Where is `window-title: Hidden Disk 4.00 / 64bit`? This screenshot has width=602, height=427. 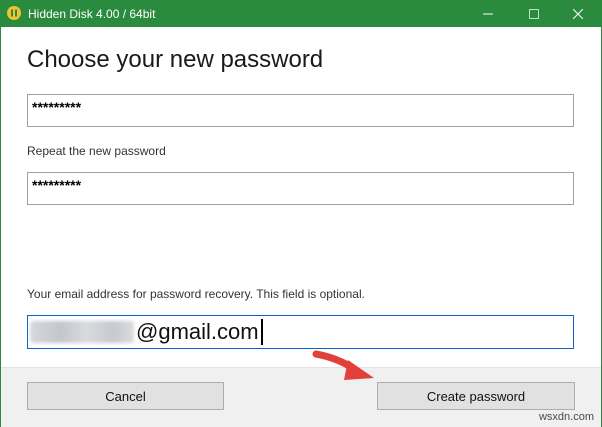 window-title: Hidden Disk 4.00 / 64bit is located at coordinates (92, 14).